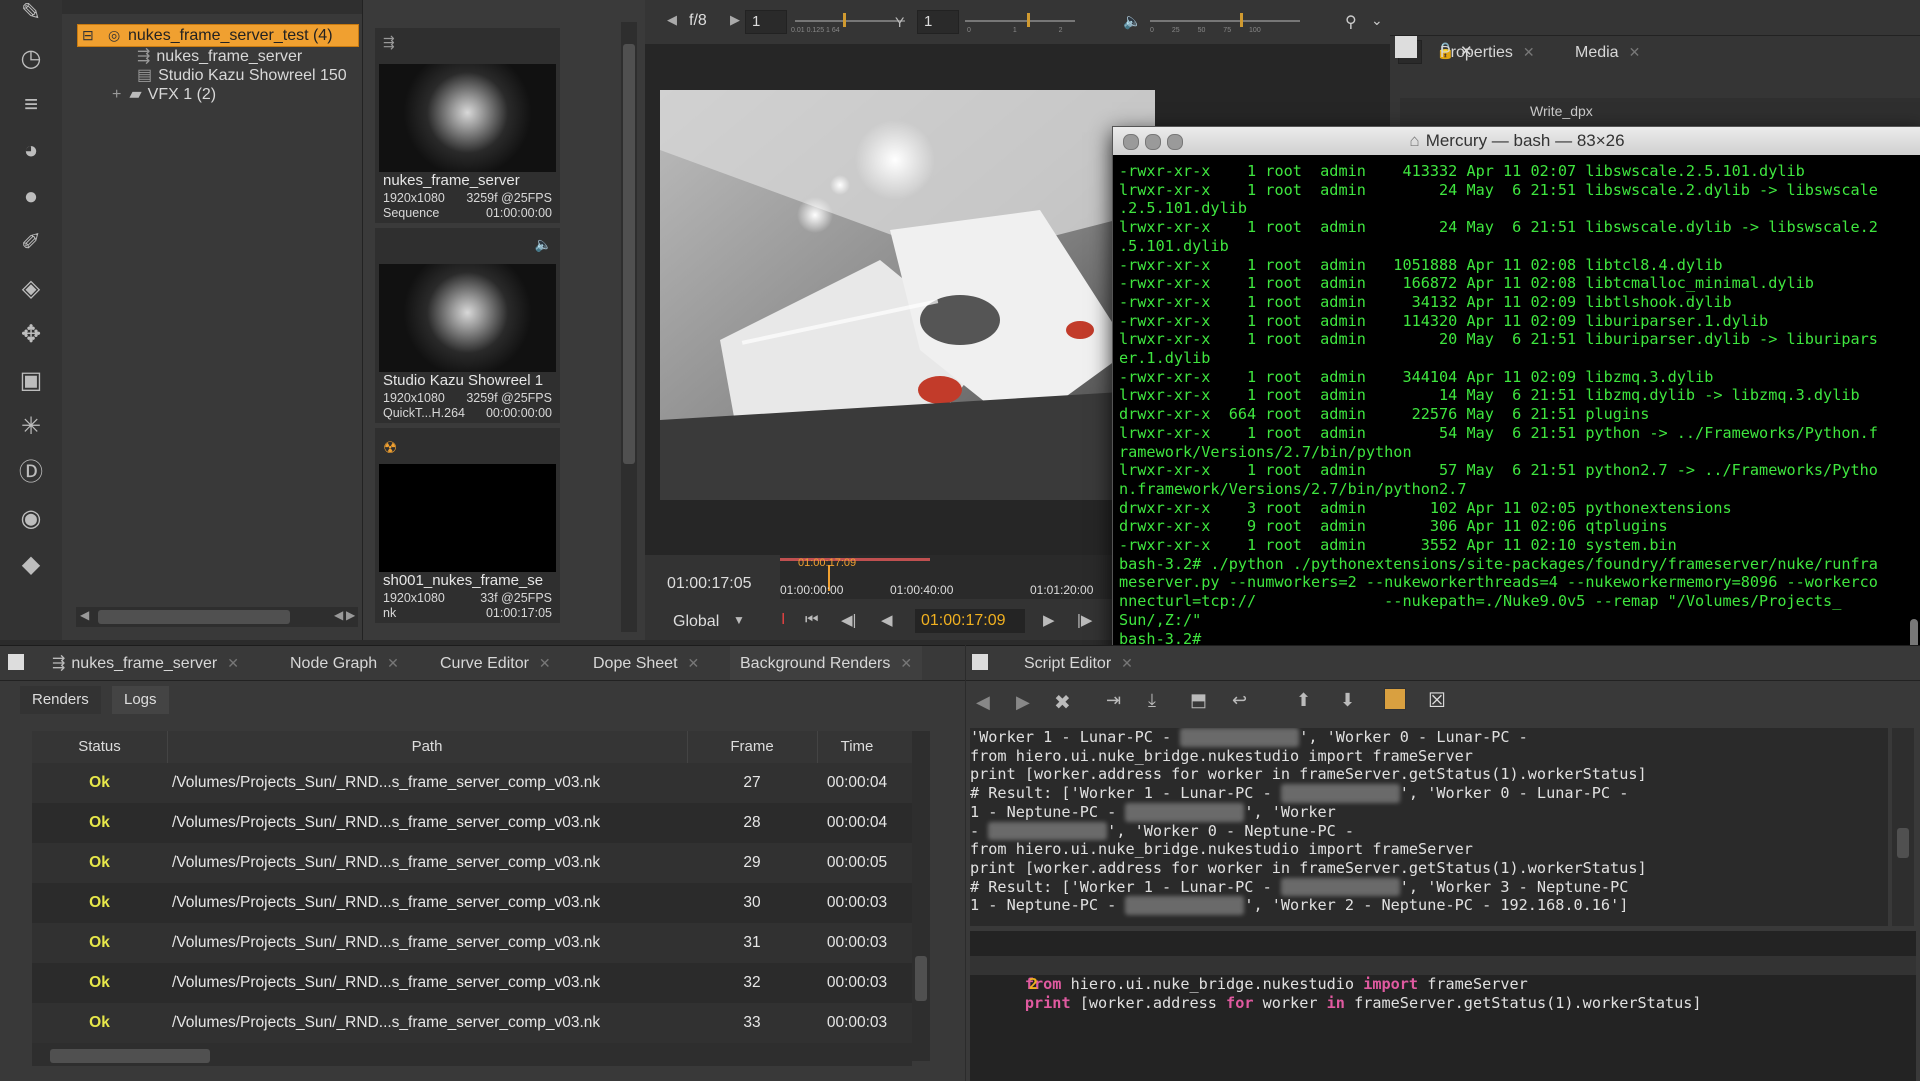 Image resolution: width=1920 pixels, height=1081 pixels. What do you see at coordinates (698, 21) in the screenshot?
I see `fstop-value: f/8` at bounding box center [698, 21].